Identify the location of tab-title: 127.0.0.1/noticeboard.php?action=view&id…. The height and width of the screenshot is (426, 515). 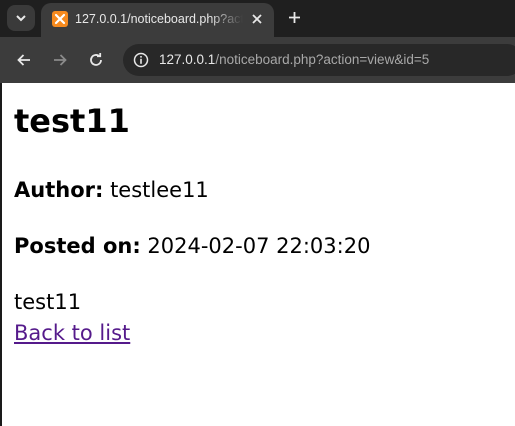
(159, 19).